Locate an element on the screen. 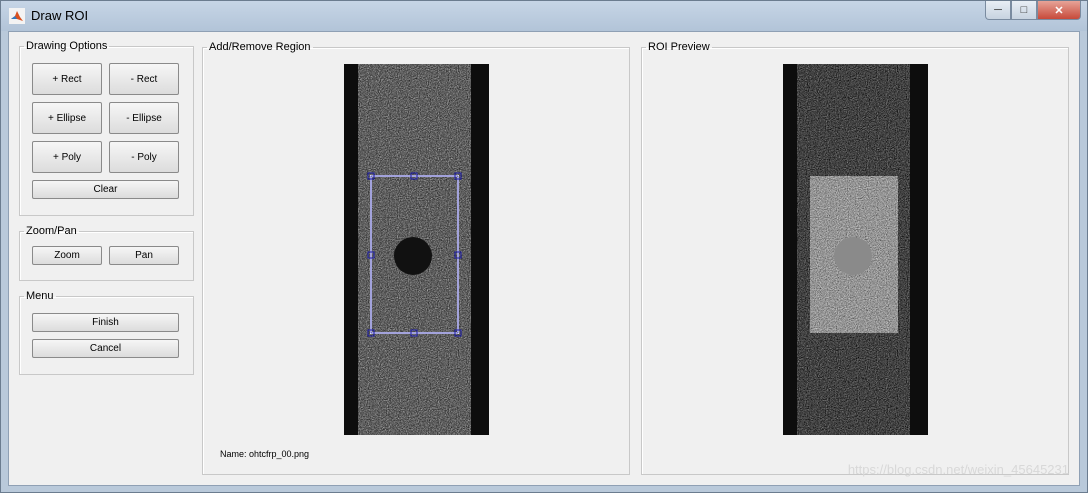  menu-panel: Menu is located at coordinates (106, 332).